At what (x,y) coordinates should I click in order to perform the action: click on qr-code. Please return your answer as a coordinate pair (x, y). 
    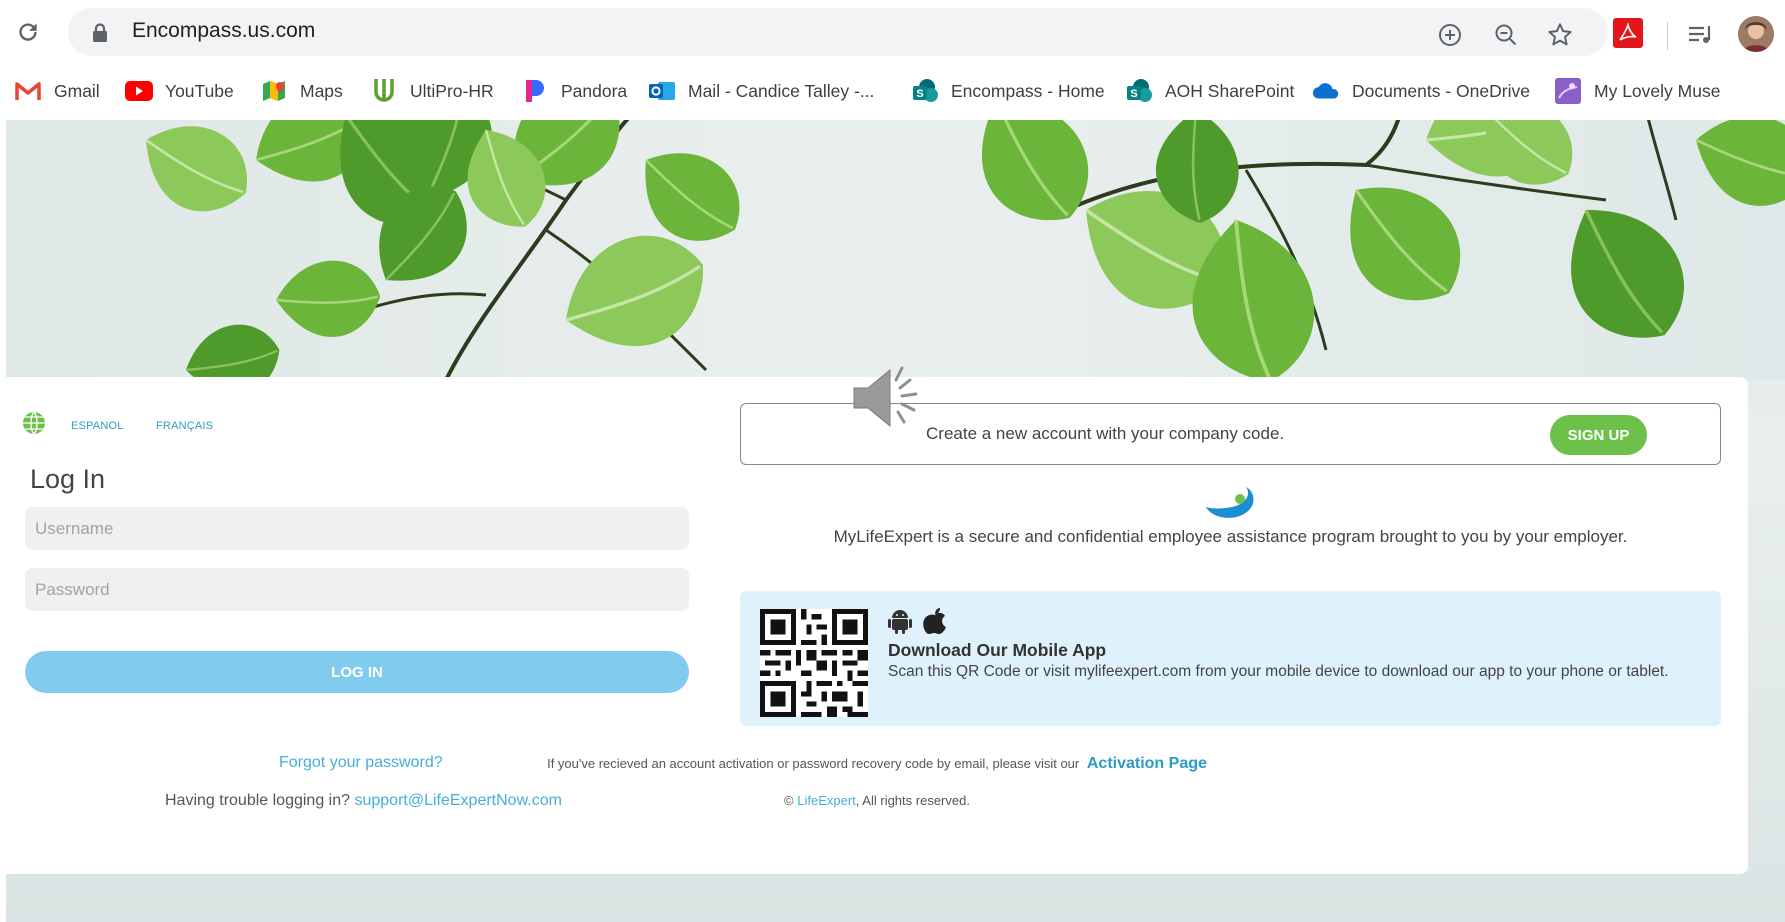
    Looking at the image, I should click on (814, 665).